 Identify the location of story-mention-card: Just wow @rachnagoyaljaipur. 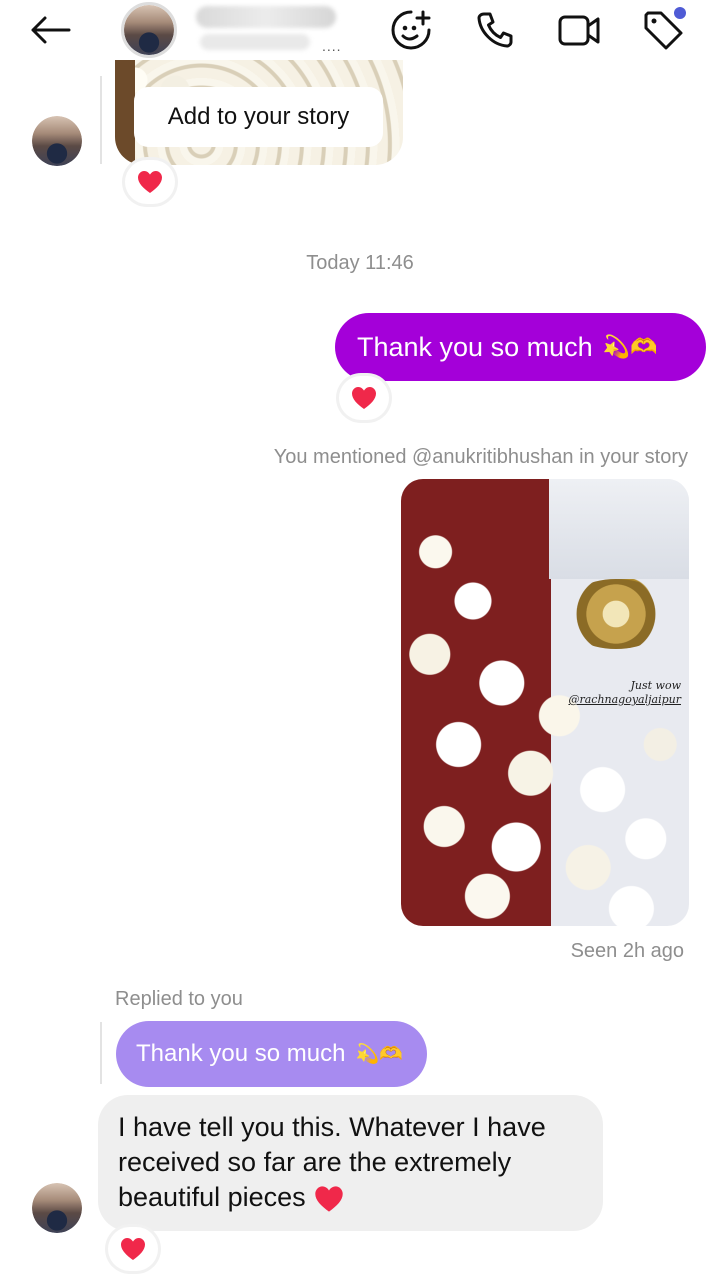
(545, 702).